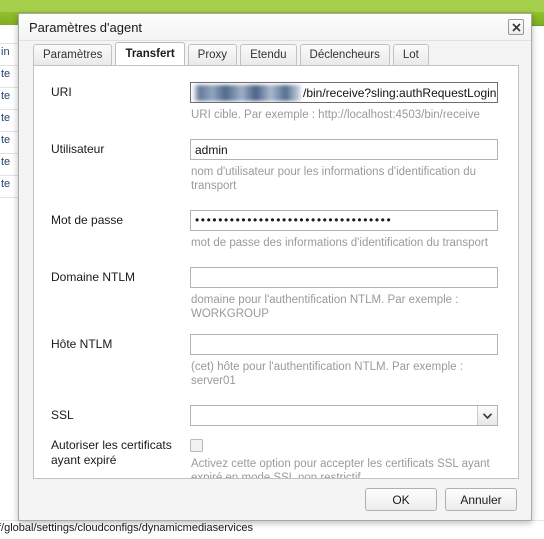 The image size is (544, 539). What do you see at coordinates (275, 27) in the screenshot?
I see `dialog-titlebar: Paramètres d'agent` at bounding box center [275, 27].